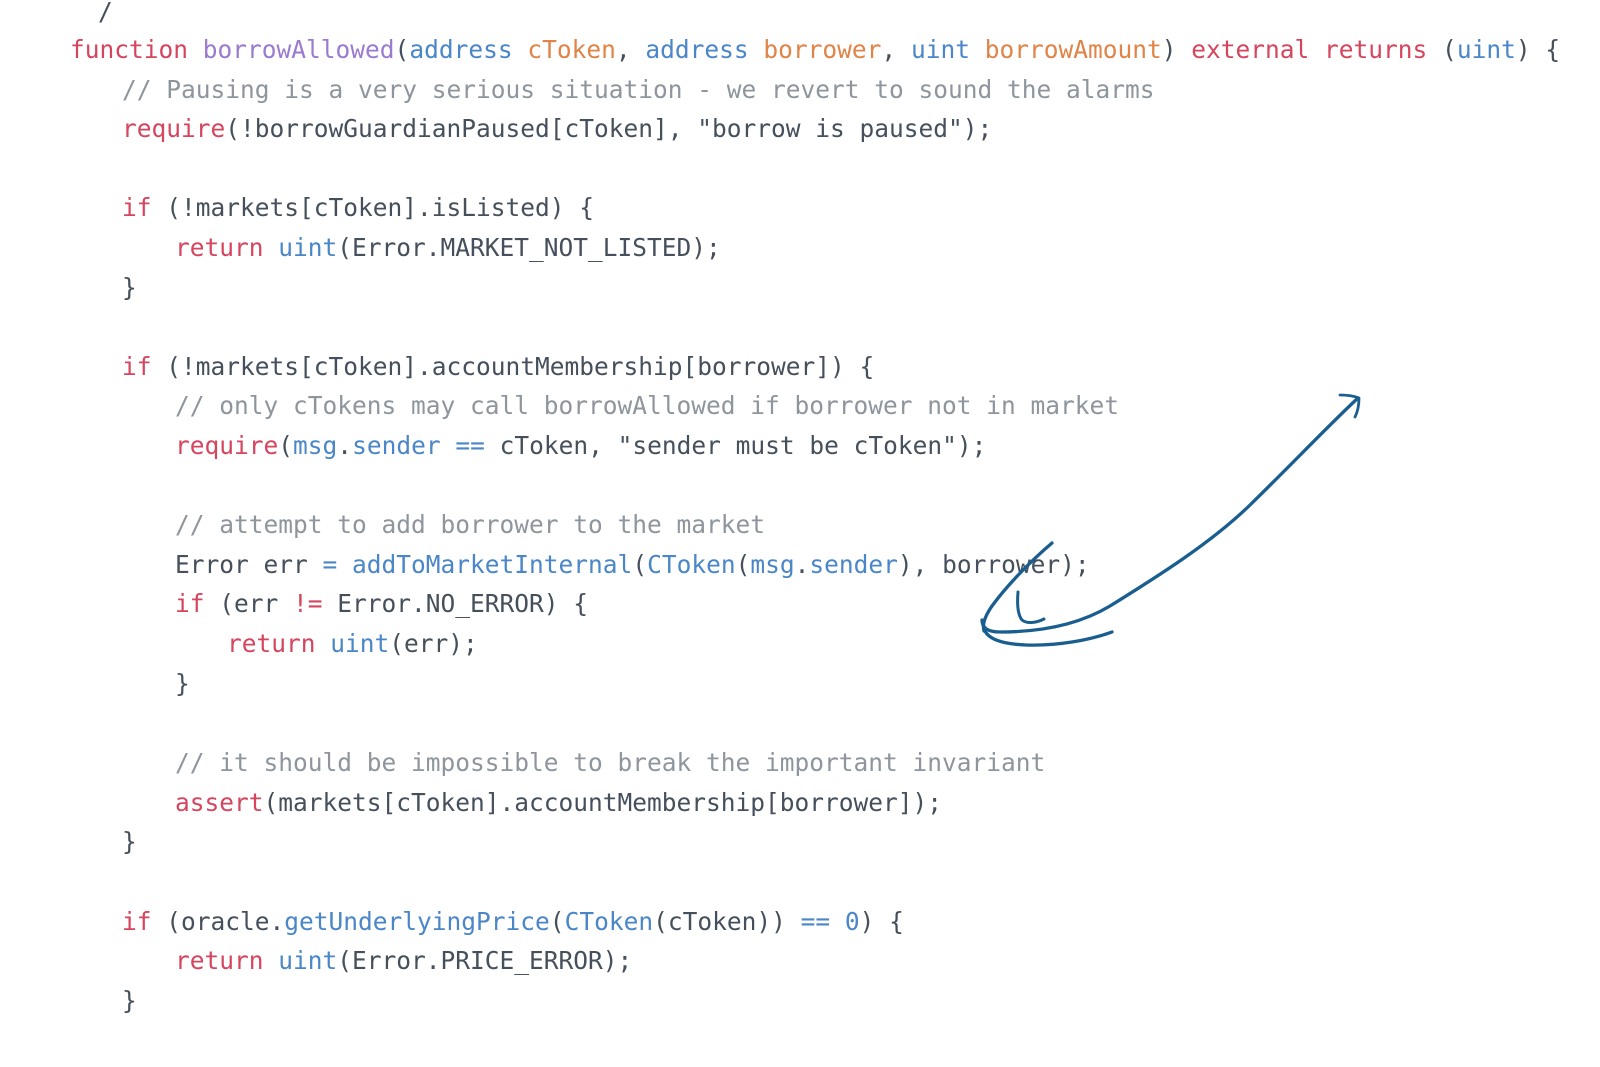  I want to click on code-token: (!markets[cToken].isListed) {, so click(373, 207).